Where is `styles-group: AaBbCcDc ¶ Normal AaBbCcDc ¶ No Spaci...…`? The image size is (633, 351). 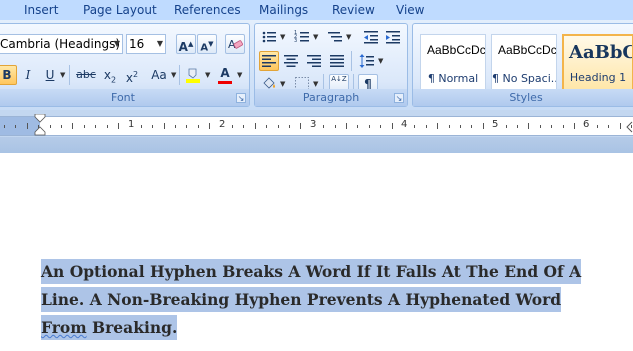 styles-group: AaBbCcDc ¶ Normal AaBbCcDc ¶ No Spaci...… is located at coordinates (522, 65).